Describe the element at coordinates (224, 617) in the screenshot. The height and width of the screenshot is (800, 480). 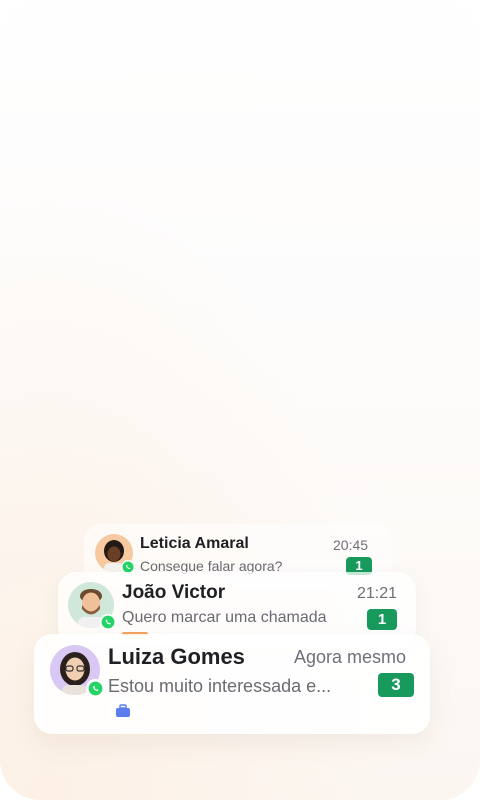
I see `message-preview: Quero marcar uma chamada` at that location.